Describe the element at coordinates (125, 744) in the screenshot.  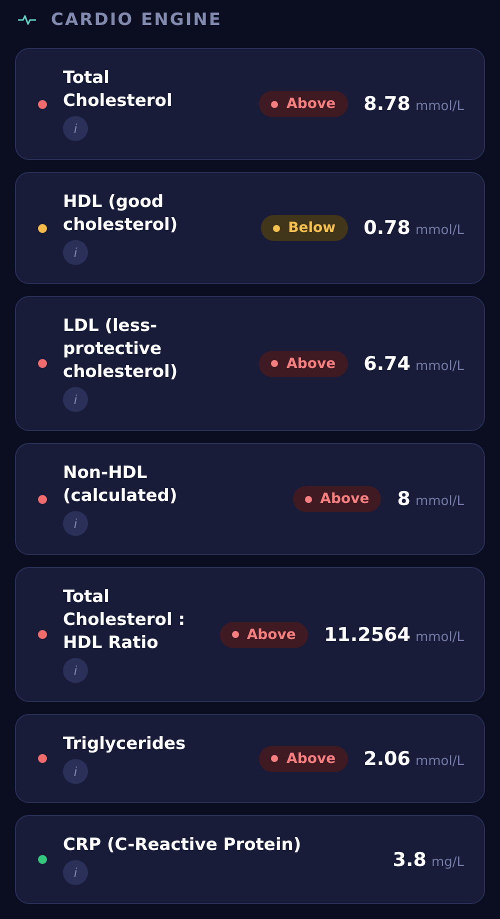
I see `marker-name: Triglycerides` at that location.